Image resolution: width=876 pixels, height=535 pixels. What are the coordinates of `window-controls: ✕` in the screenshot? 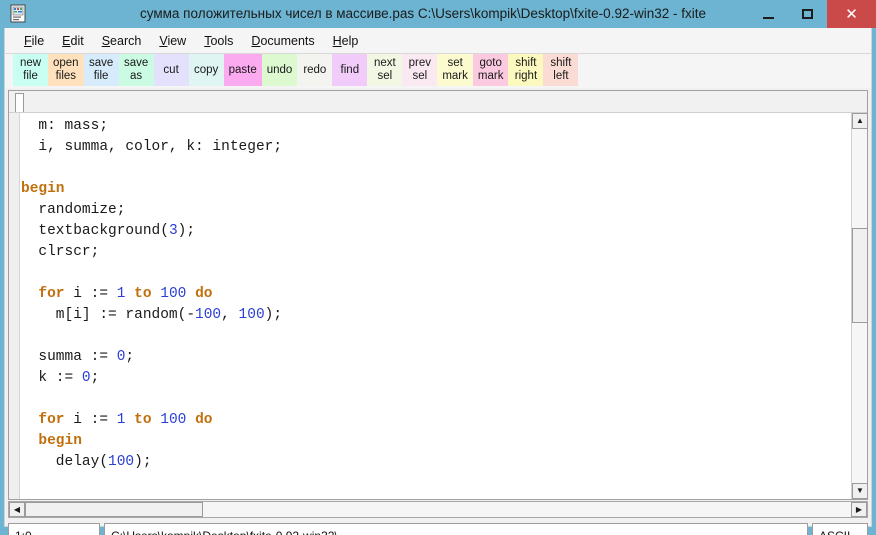 It's located at (812, 14).